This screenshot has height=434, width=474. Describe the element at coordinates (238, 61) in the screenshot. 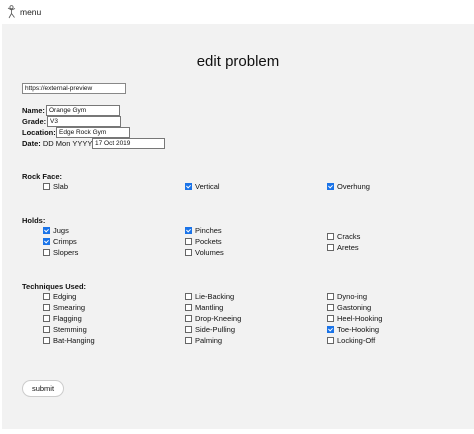

I see `page-title: edit problem` at that location.